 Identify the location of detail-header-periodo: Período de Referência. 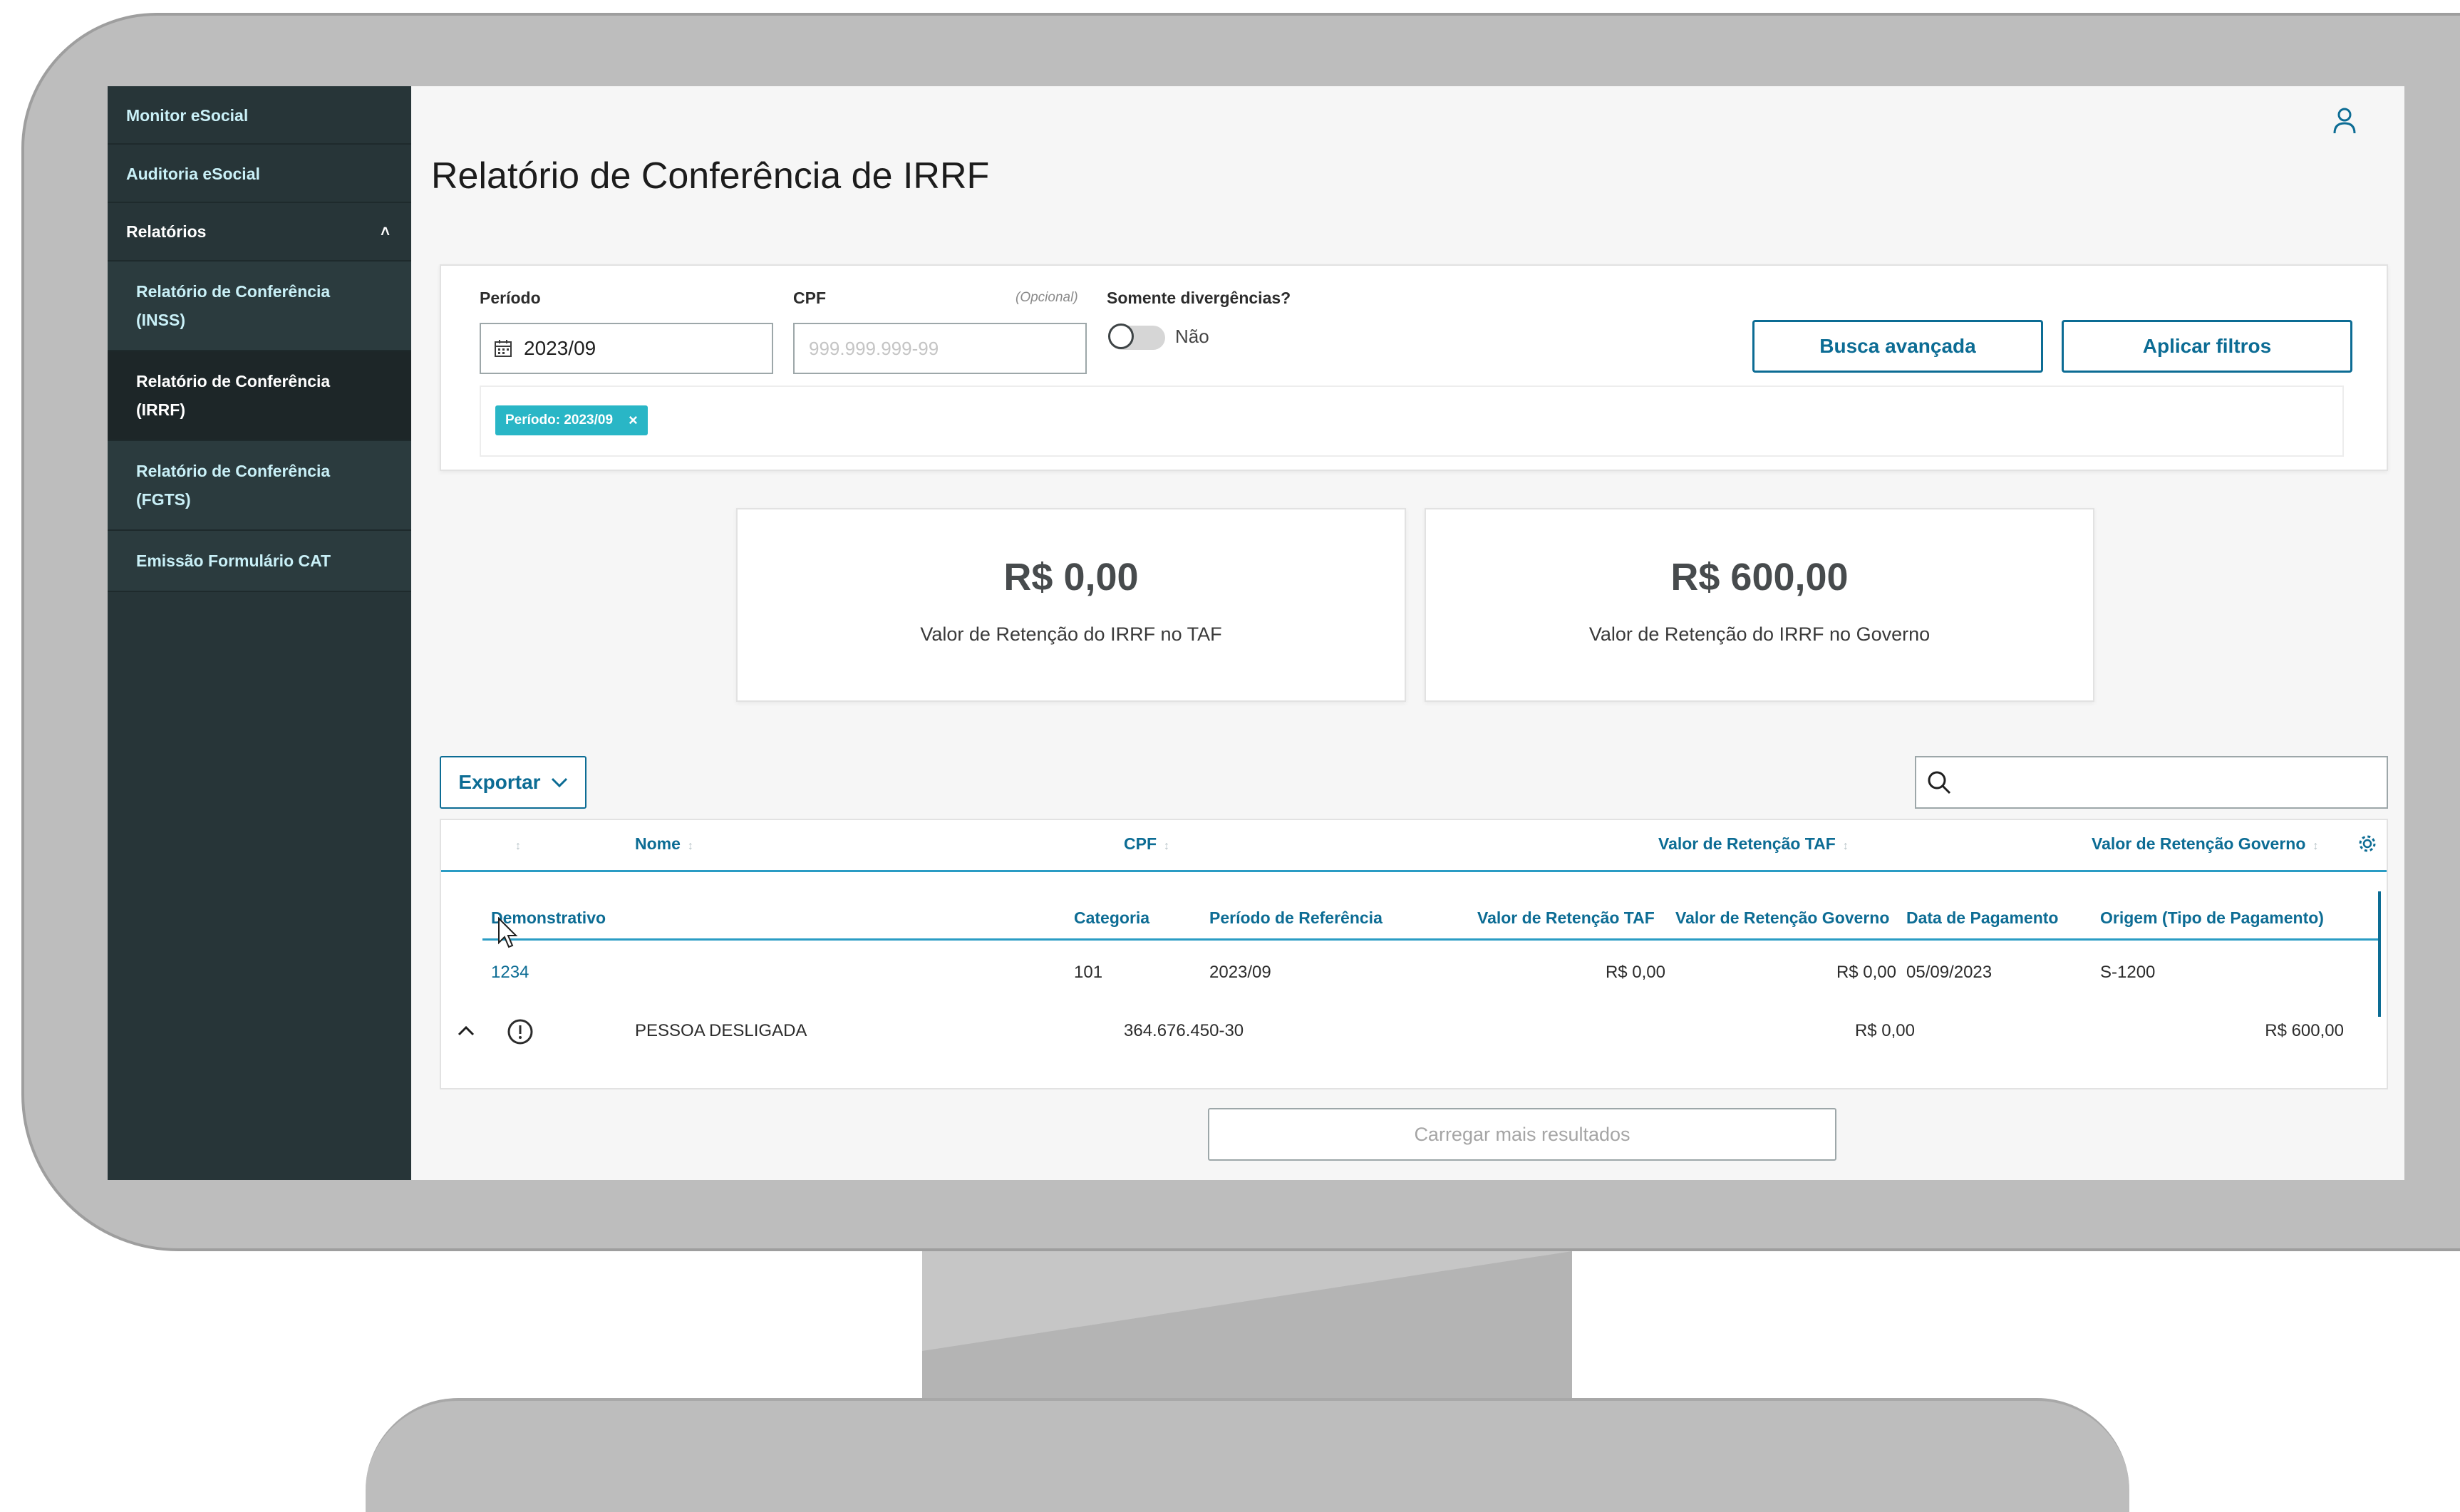
(1296, 918).